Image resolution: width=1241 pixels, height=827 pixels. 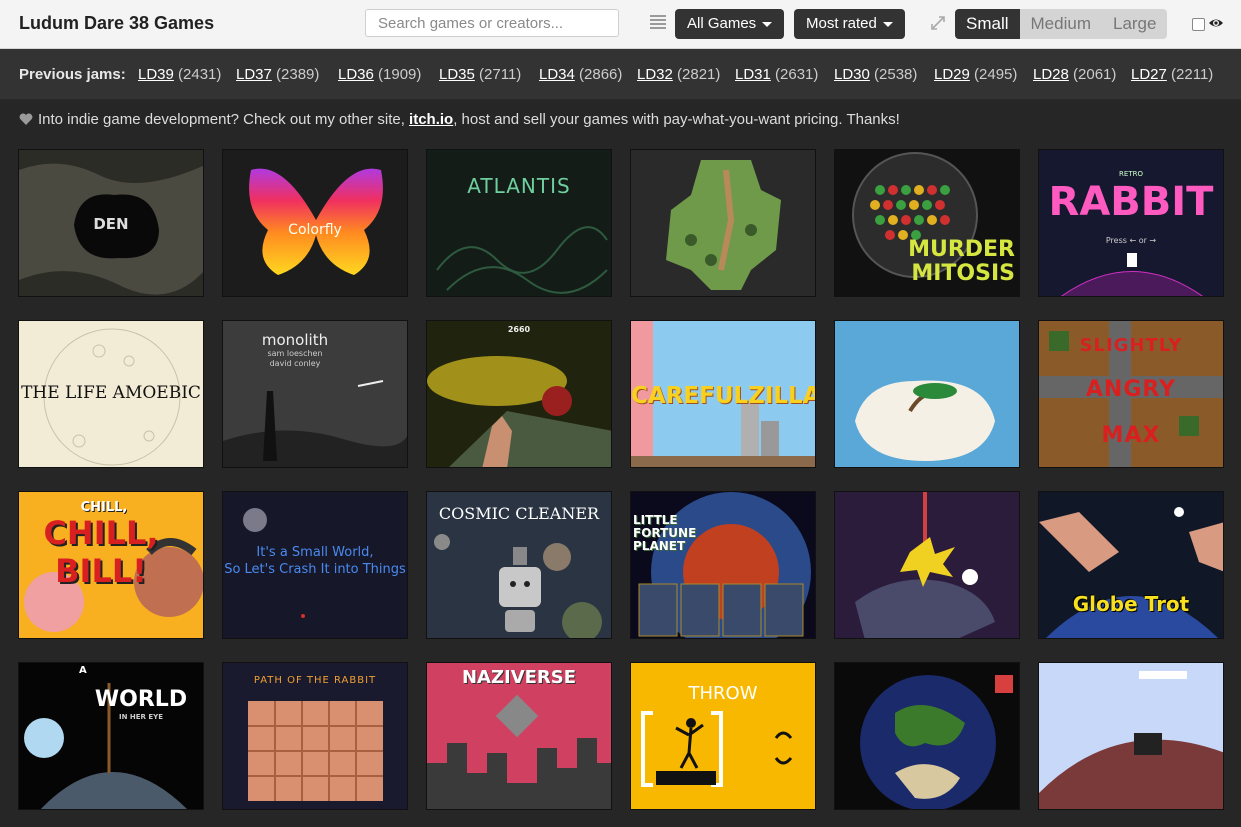 What do you see at coordinates (952, 74) in the screenshot?
I see `jam-name: LD29` at bounding box center [952, 74].